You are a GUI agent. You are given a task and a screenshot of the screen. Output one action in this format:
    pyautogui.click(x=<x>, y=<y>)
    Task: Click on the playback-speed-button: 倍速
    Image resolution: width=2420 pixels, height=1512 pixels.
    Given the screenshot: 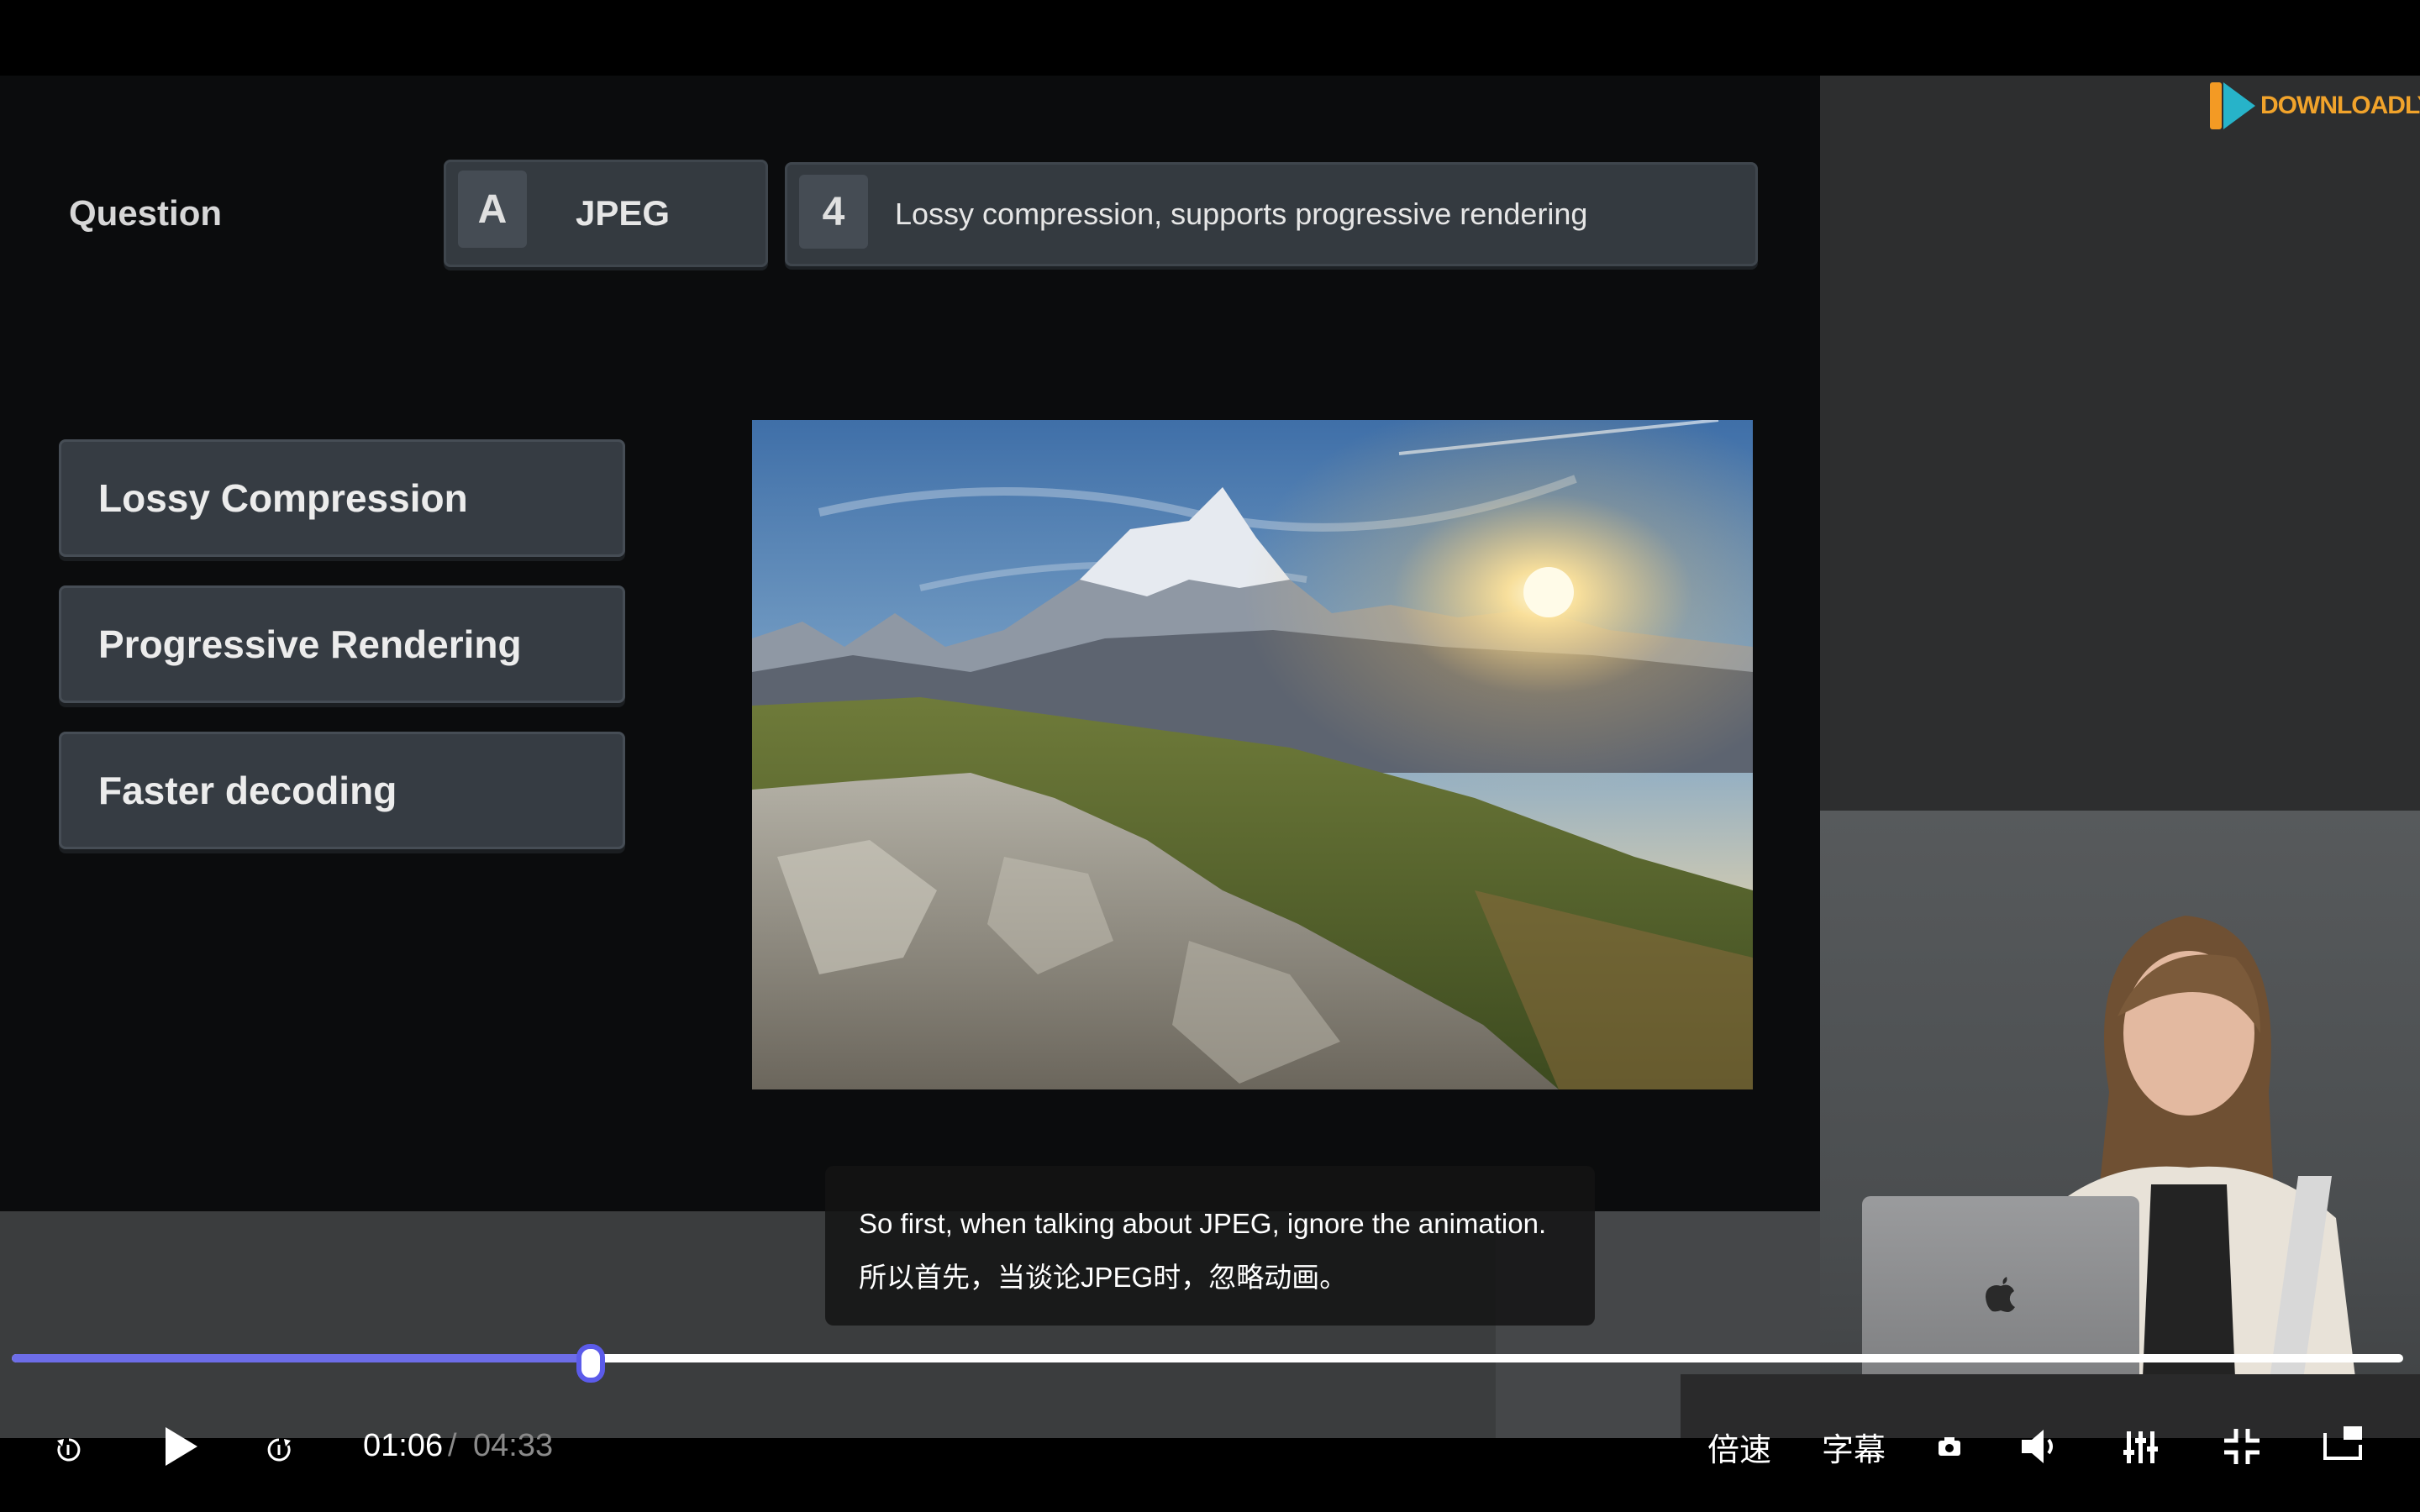 What is the action you would take?
    pyautogui.click(x=1740, y=1446)
    